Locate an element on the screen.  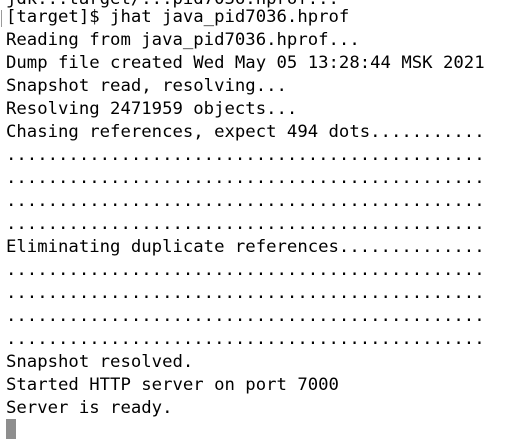
terminal-line: [target]$ jhat java_pid7036.hprof is located at coordinates (178, 17).